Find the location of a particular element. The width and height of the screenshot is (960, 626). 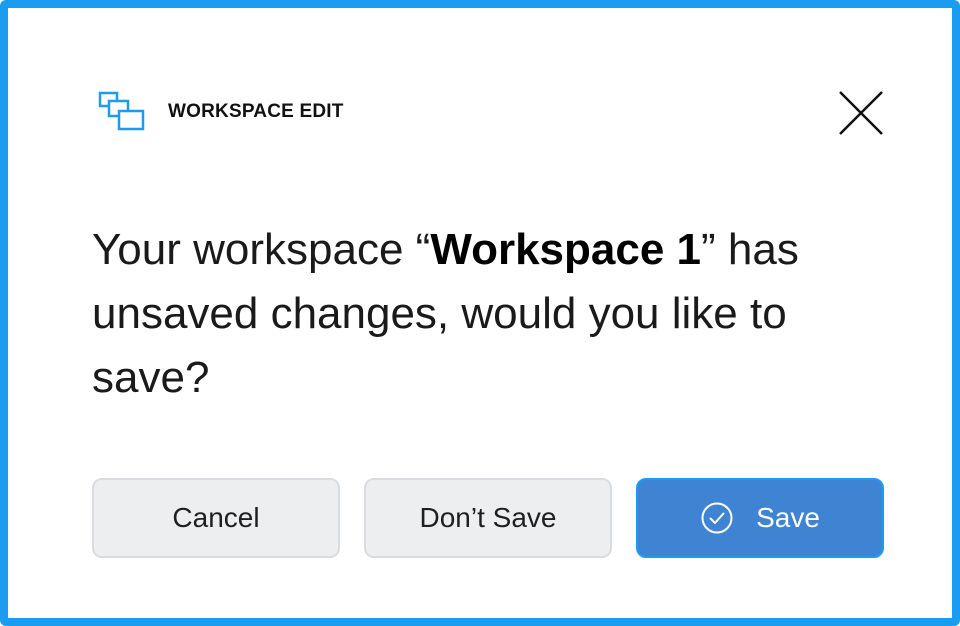

dont-save-button: Don’t Save is located at coordinates (488, 518).